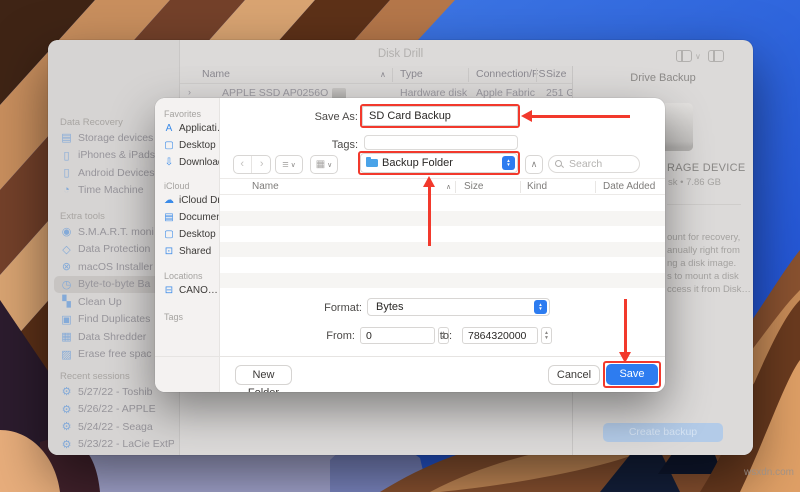  What do you see at coordinates (580, 116) in the screenshot?
I see `annotation-arrow-left-line` at bounding box center [580, 116].